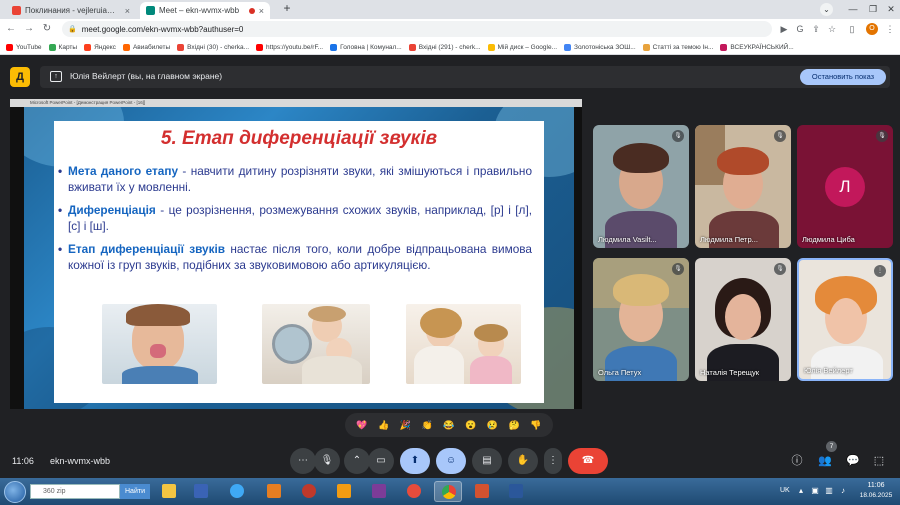  I want to click on new-tab-button: +, so click(287, 9).